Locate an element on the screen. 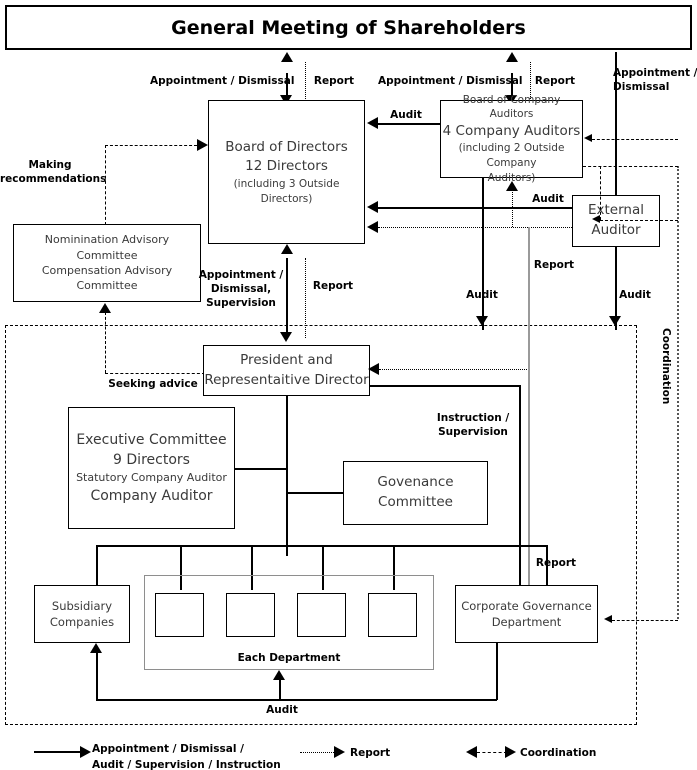  exec-line4: Company Auditor is located at coordinates (151, 495).